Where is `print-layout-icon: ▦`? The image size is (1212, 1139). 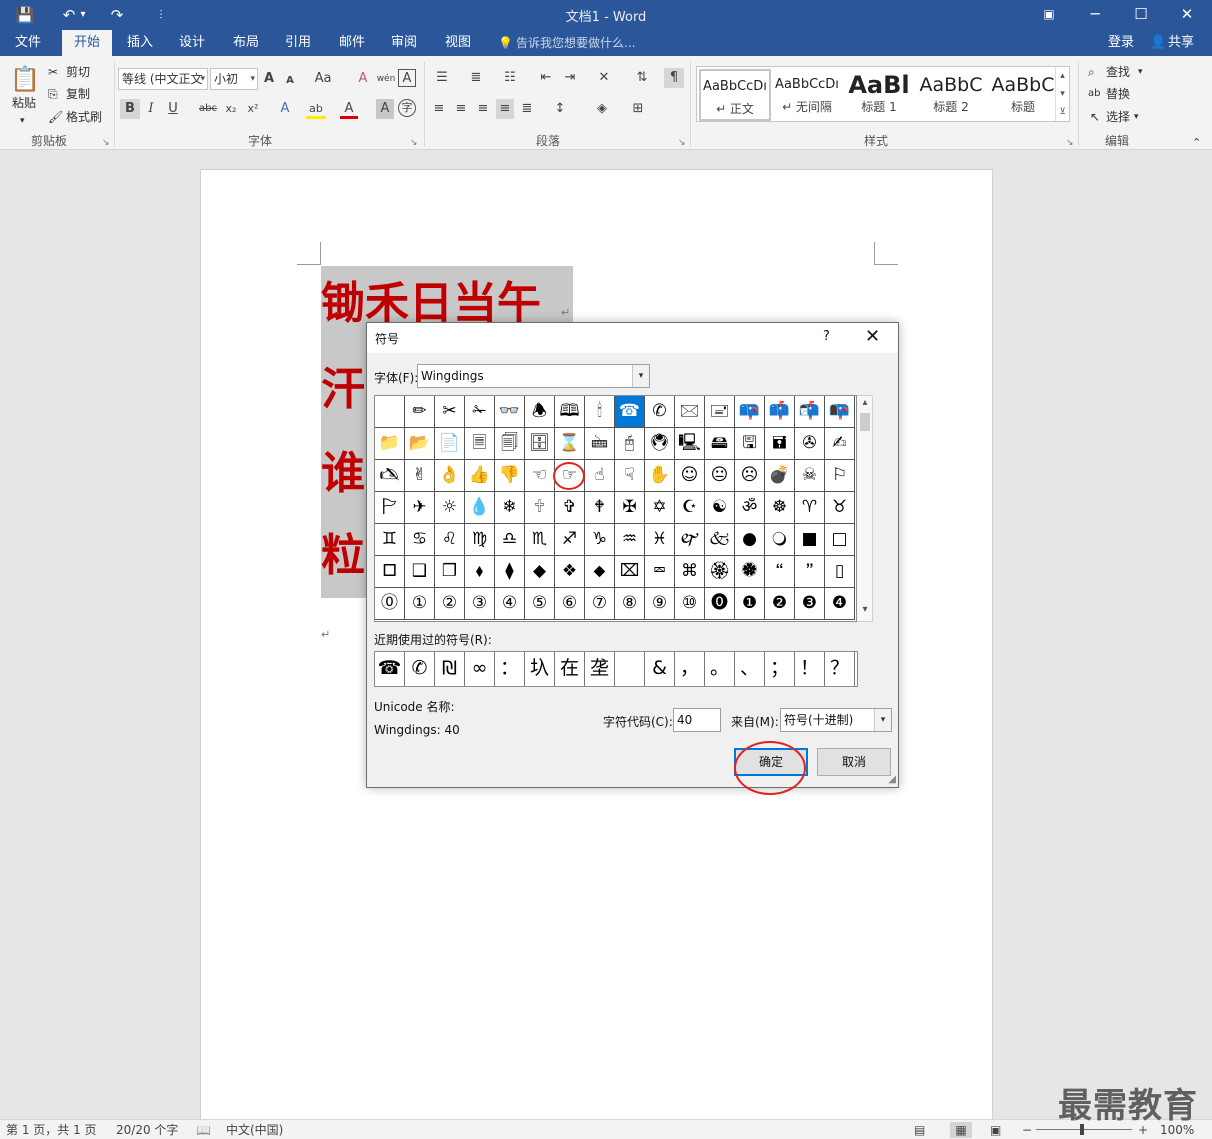
print-layout-icon: ▦ is located at coordinates (961, 1130).